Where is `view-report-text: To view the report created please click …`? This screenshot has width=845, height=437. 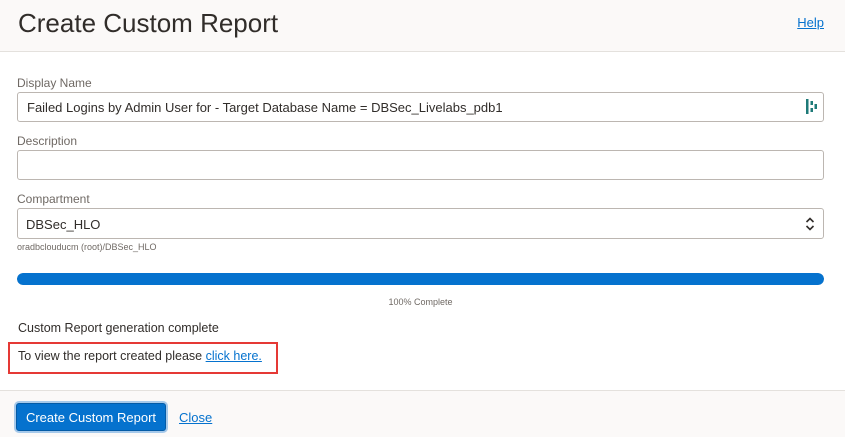
view-report-text: To view the report created please click … is located at coordinates (140, 356).